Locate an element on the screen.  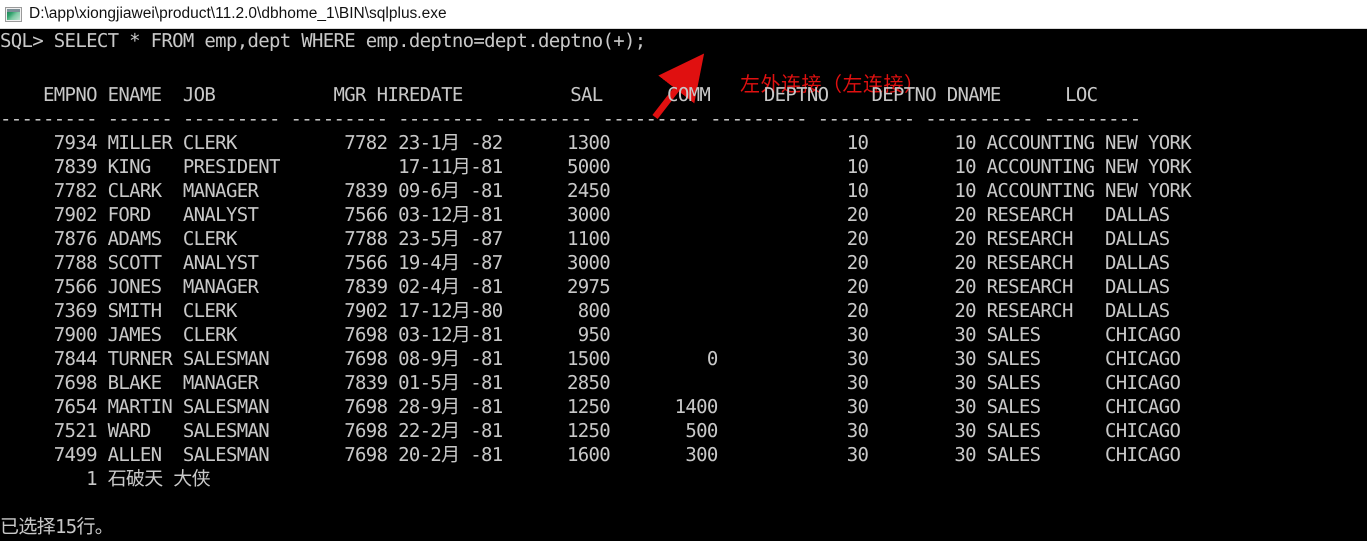
result-count-message: 已选择15行。 is located at coordinates (57, 527).